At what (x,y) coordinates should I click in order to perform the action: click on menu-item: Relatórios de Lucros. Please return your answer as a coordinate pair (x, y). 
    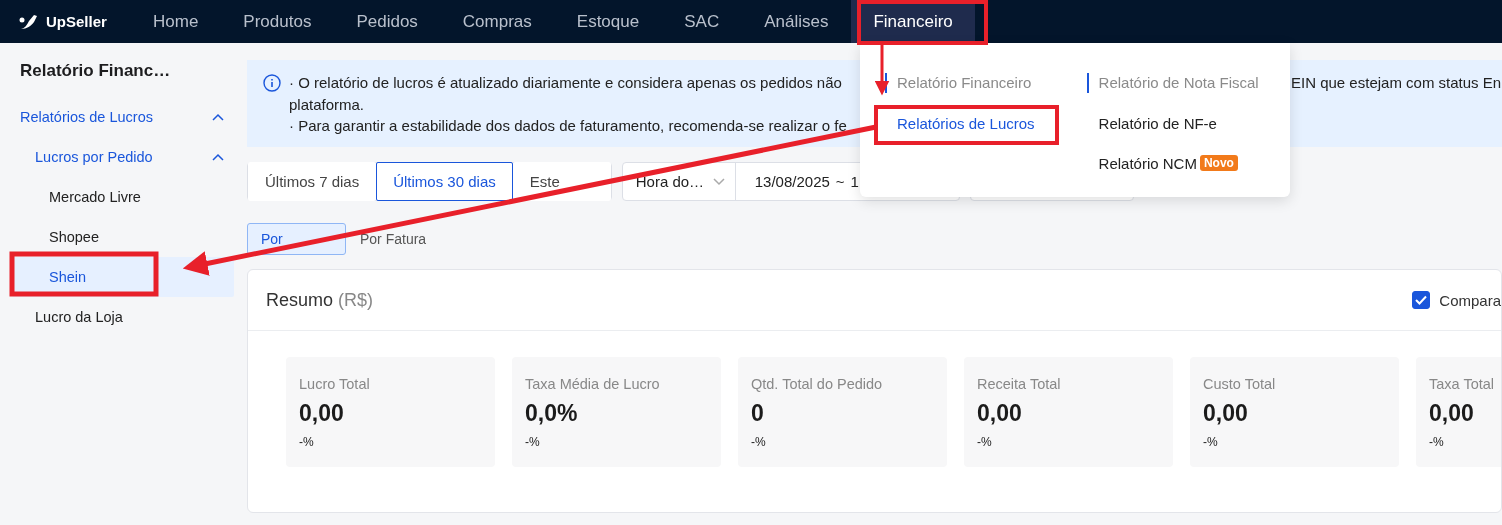
    Looking at the image, I should click on (960, 123).